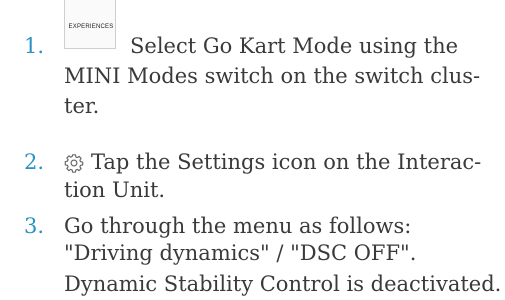 Image resolution: width=505 pixels, height=300 pixels. Describe the element at coordinates (34, 226) in the screenshot. I see `step-3-number: 3.` at that location.